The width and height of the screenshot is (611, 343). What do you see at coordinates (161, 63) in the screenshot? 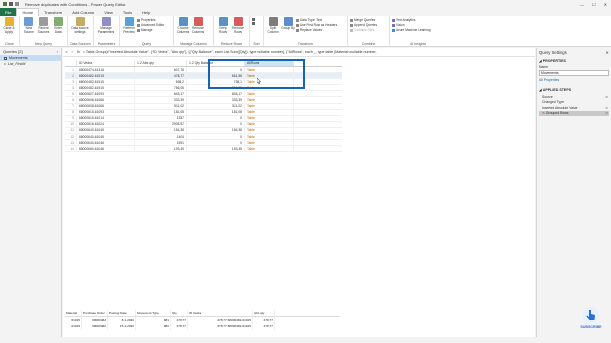
I see `column-header-abs-qty: 1.2 Abs qty` at bounding box center [161, 63].